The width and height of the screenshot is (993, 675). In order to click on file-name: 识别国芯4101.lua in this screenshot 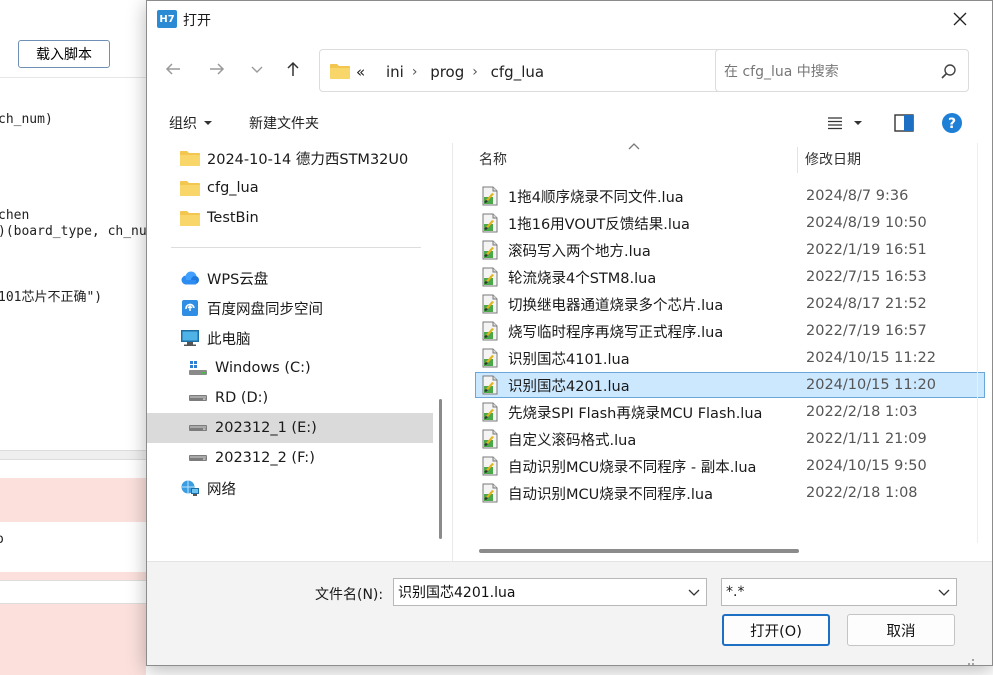, I will do `click(569, 359)`.